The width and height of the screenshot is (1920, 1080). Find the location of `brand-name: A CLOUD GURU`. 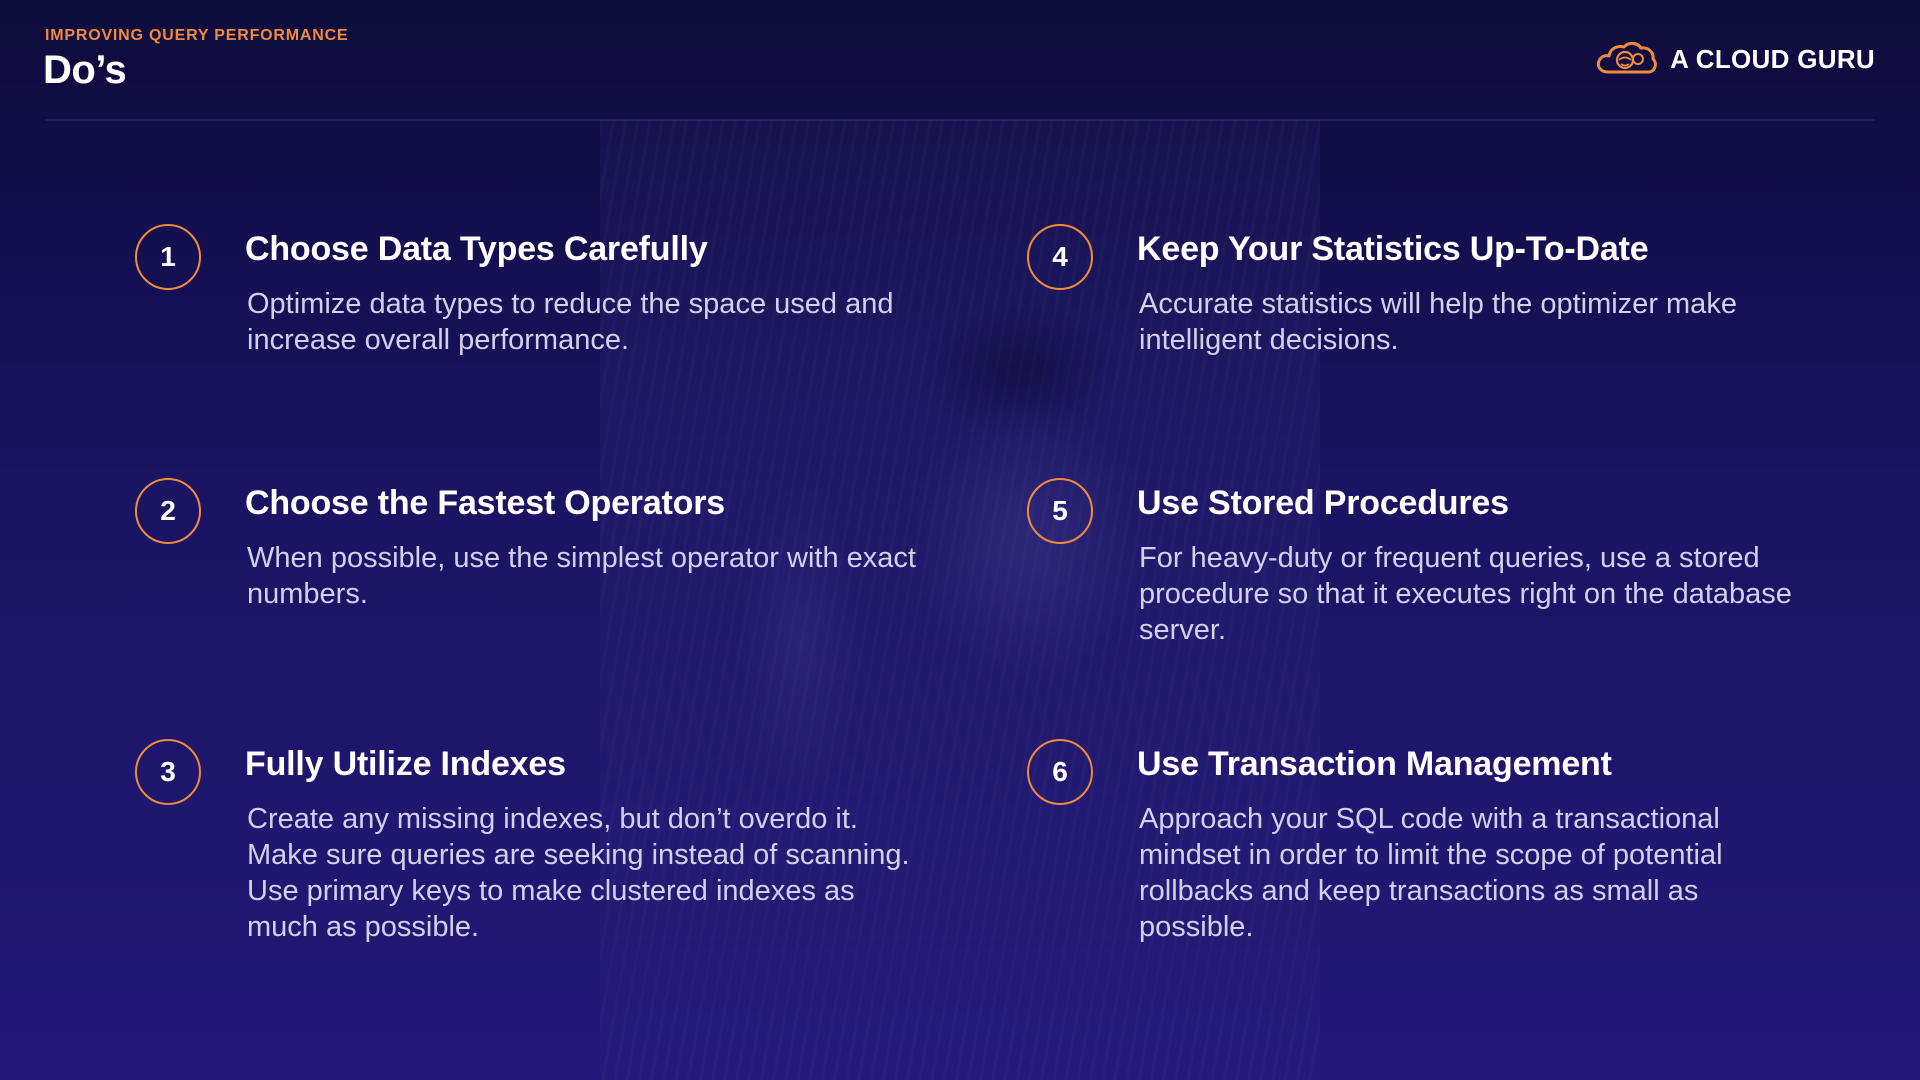

brand-name: A CLOUD GURU is located at coordinates (1772, 58).